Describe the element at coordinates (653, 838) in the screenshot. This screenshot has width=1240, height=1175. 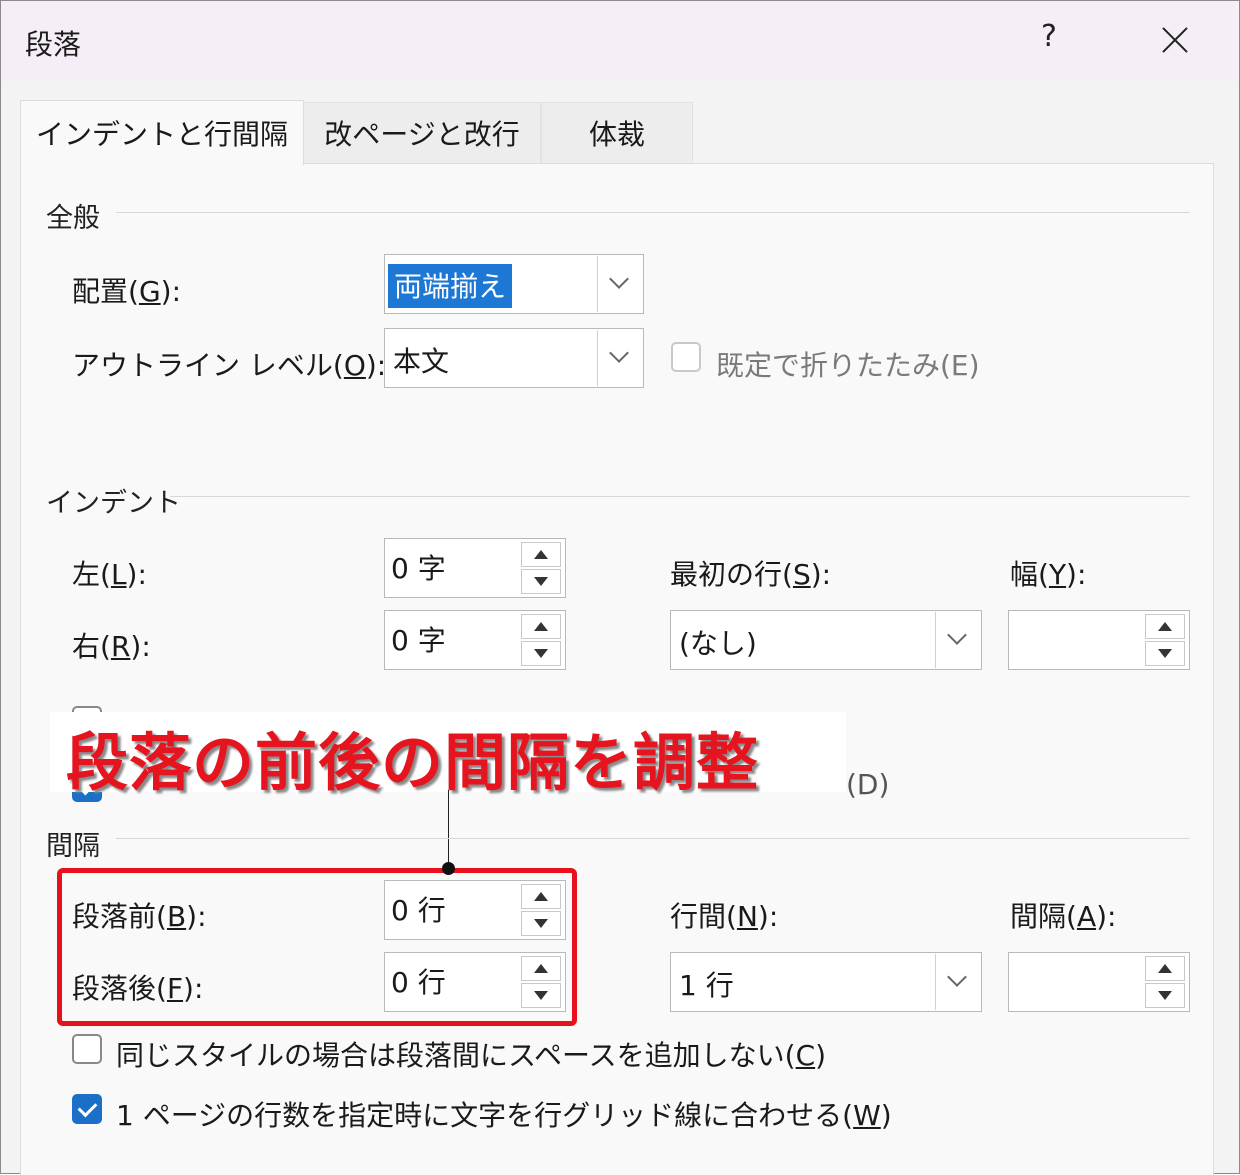
I see `spacing-divider` at that location.